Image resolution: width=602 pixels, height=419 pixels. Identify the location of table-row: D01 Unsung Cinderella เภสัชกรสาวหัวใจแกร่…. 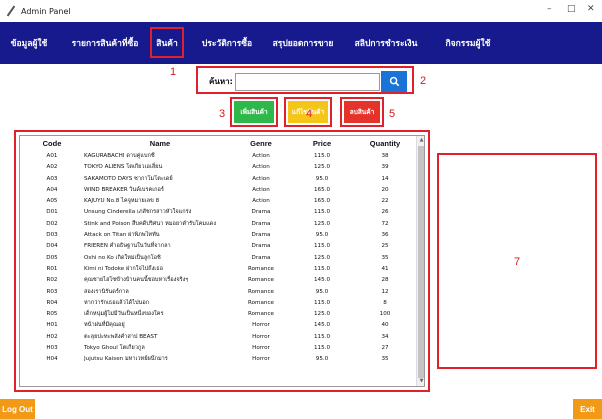
(217, 212).